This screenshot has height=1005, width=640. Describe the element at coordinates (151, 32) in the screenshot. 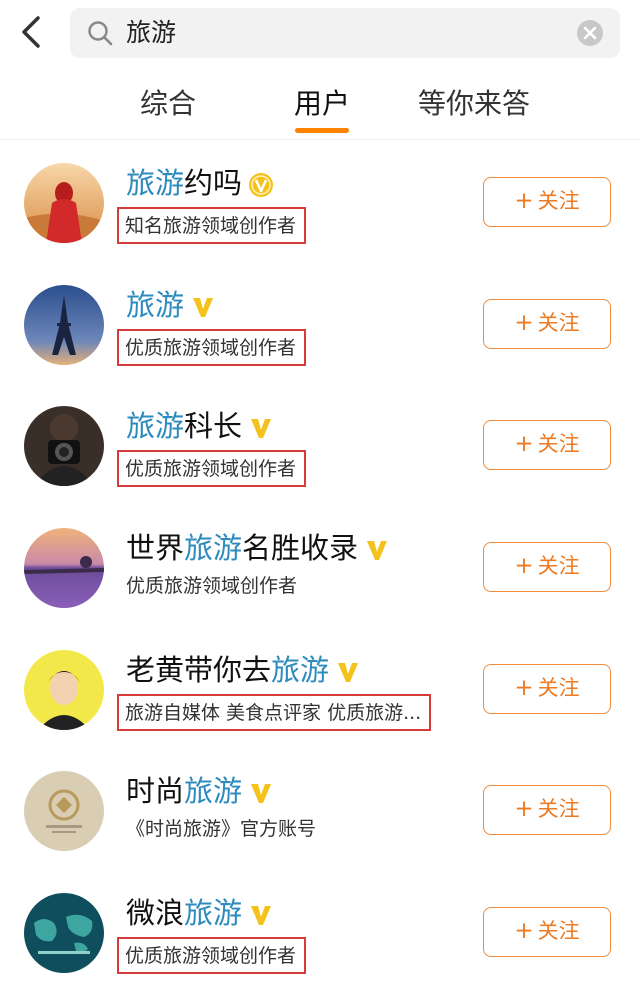

I see `search-query: 旅游` at that location.